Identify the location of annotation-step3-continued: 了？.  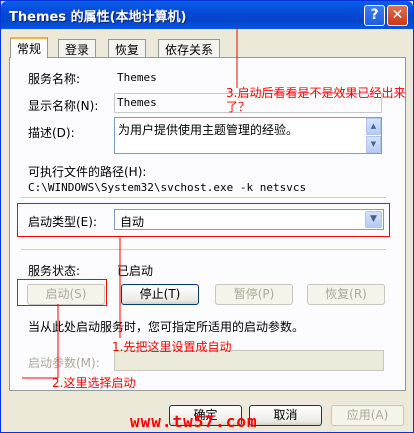
(238, 107).